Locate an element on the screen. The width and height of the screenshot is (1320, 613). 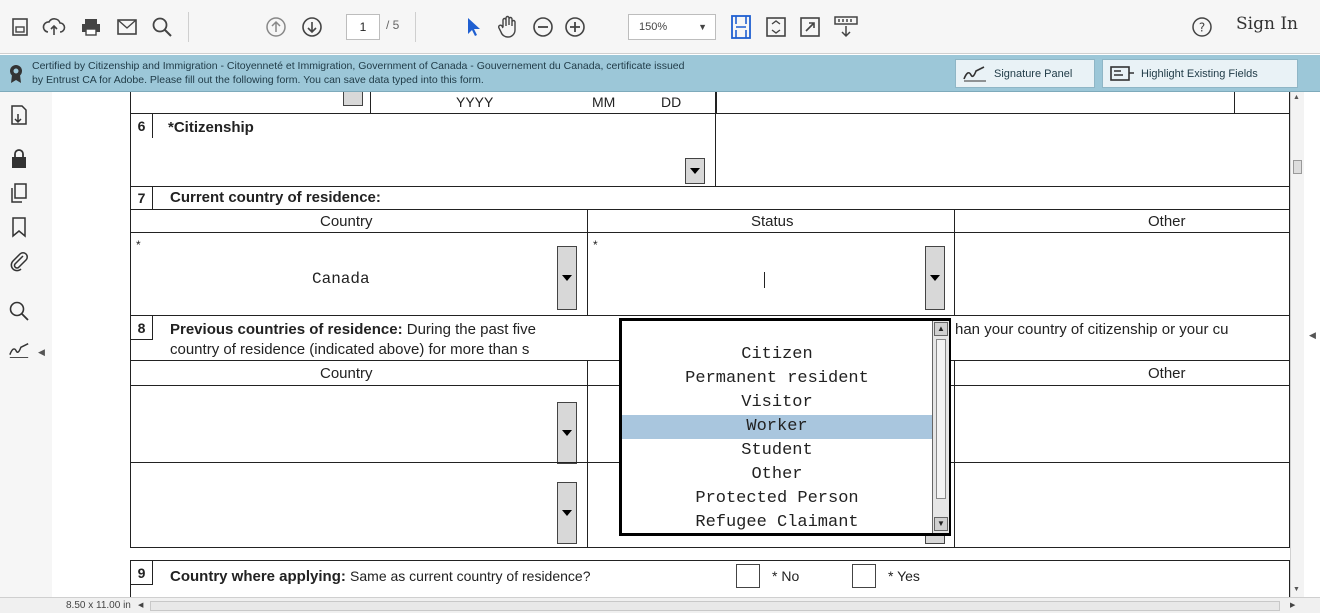
left-navigation-rail: ◀ is located at coordinates (26, 346).